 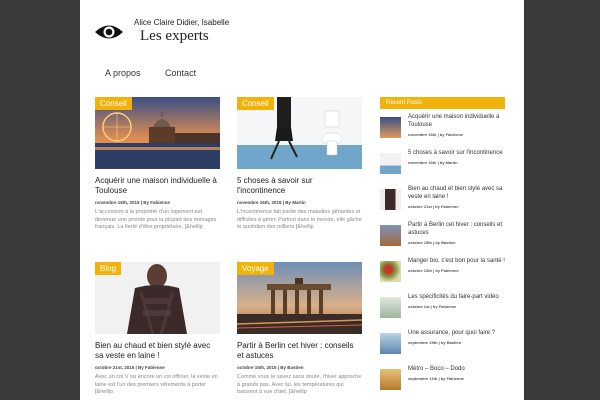 I want to click on post-image: Voyage, so click(x=299, y=298).